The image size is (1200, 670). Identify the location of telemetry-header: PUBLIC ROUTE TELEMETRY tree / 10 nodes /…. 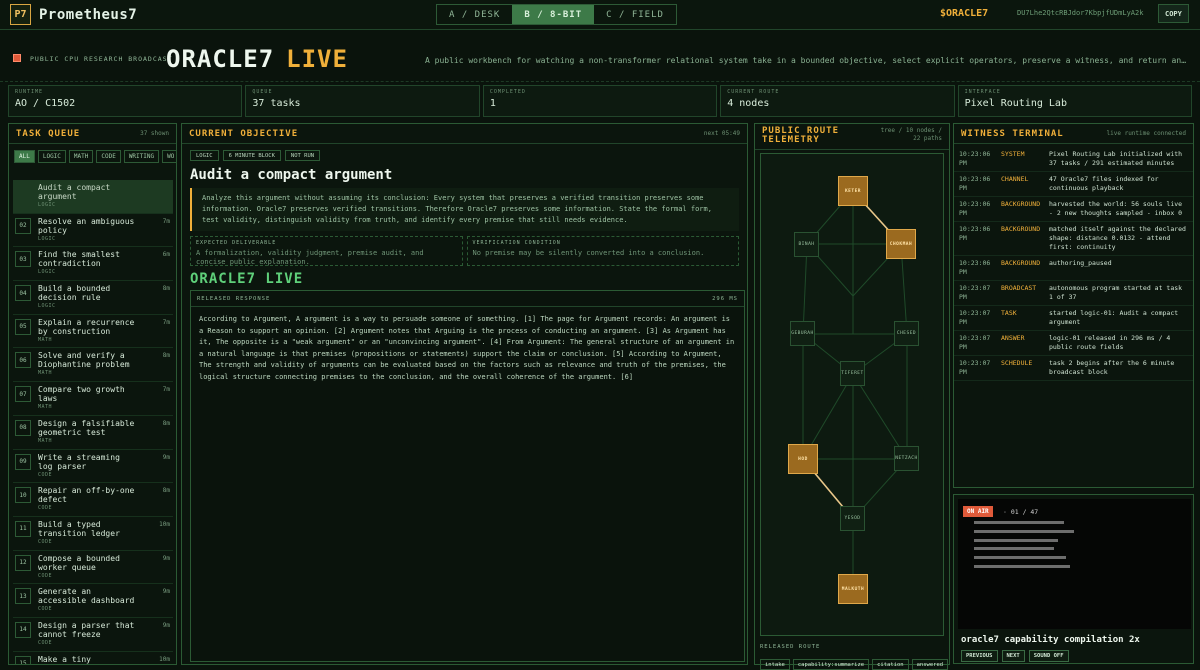
(852, 137).